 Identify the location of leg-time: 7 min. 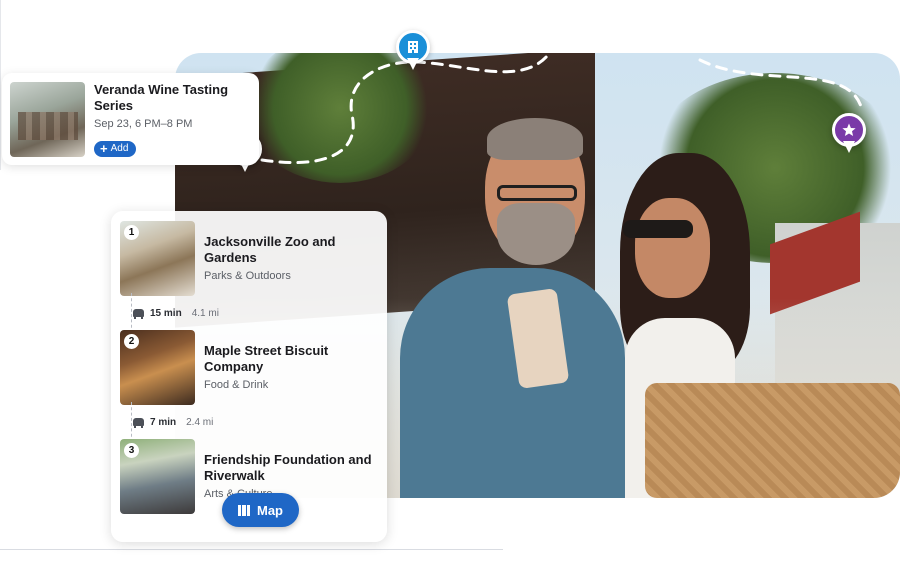
(163, 422).